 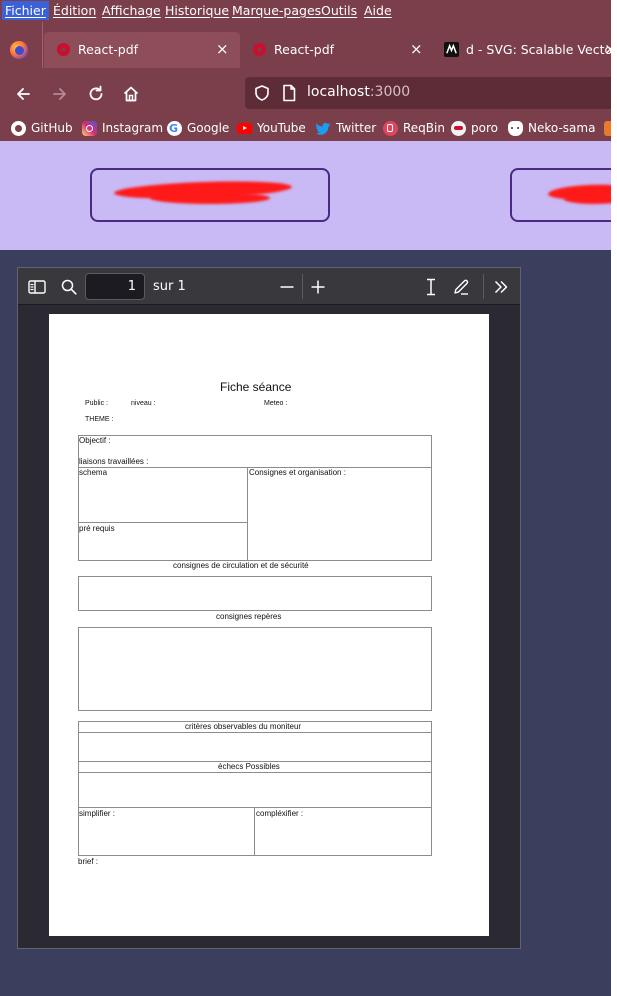 I want to click on bookmark-reqbin: ReqBin, so click(x=414, y=128).